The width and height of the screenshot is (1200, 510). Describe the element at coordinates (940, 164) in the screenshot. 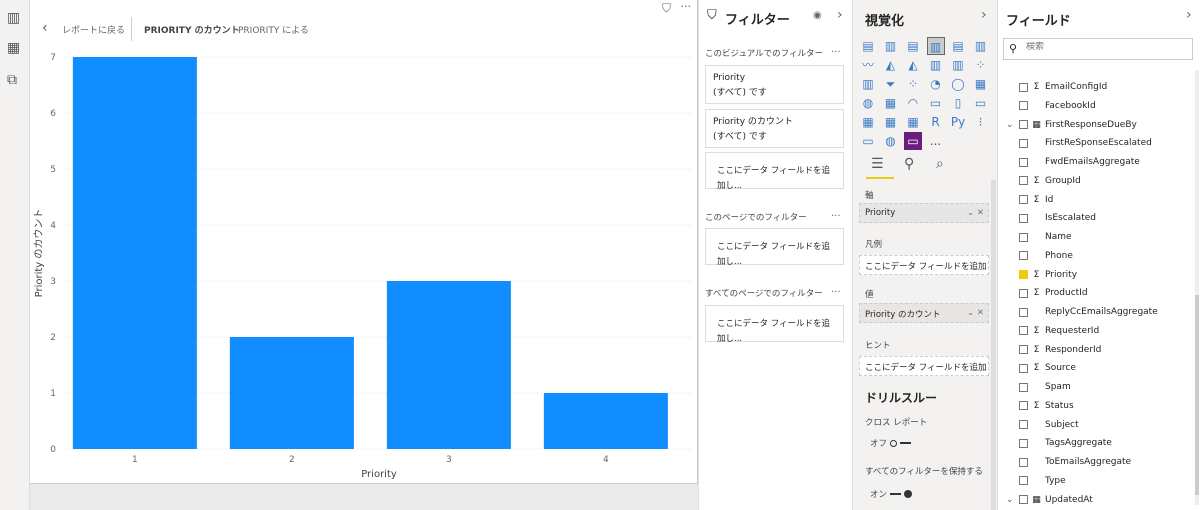

I see `analytics-tab-icon: ⌕` at that location.